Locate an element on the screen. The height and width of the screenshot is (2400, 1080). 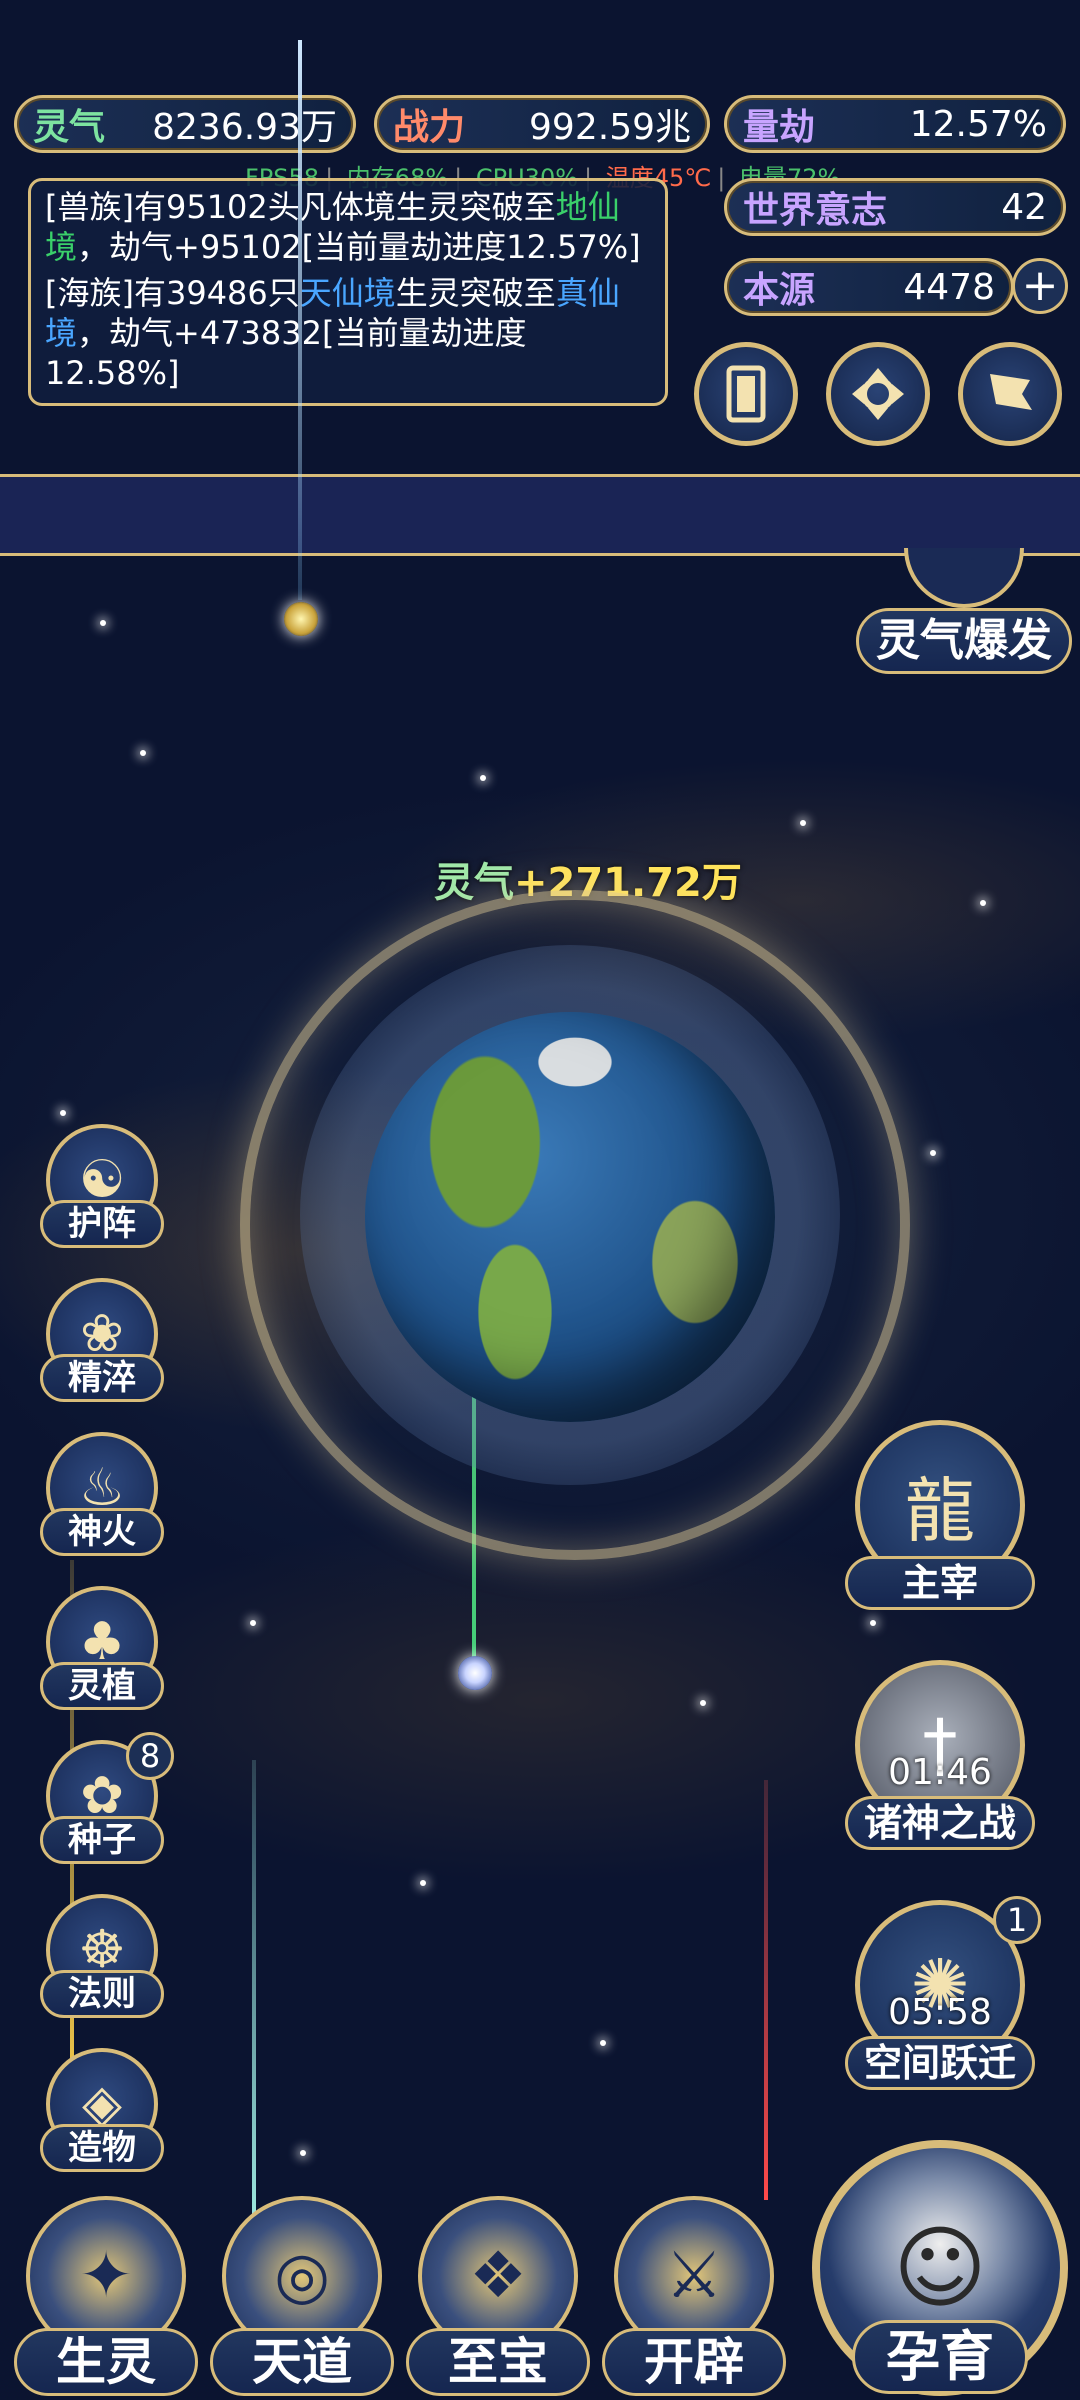
right-button-label: 主宰 is located at coordinates (940, 1583).